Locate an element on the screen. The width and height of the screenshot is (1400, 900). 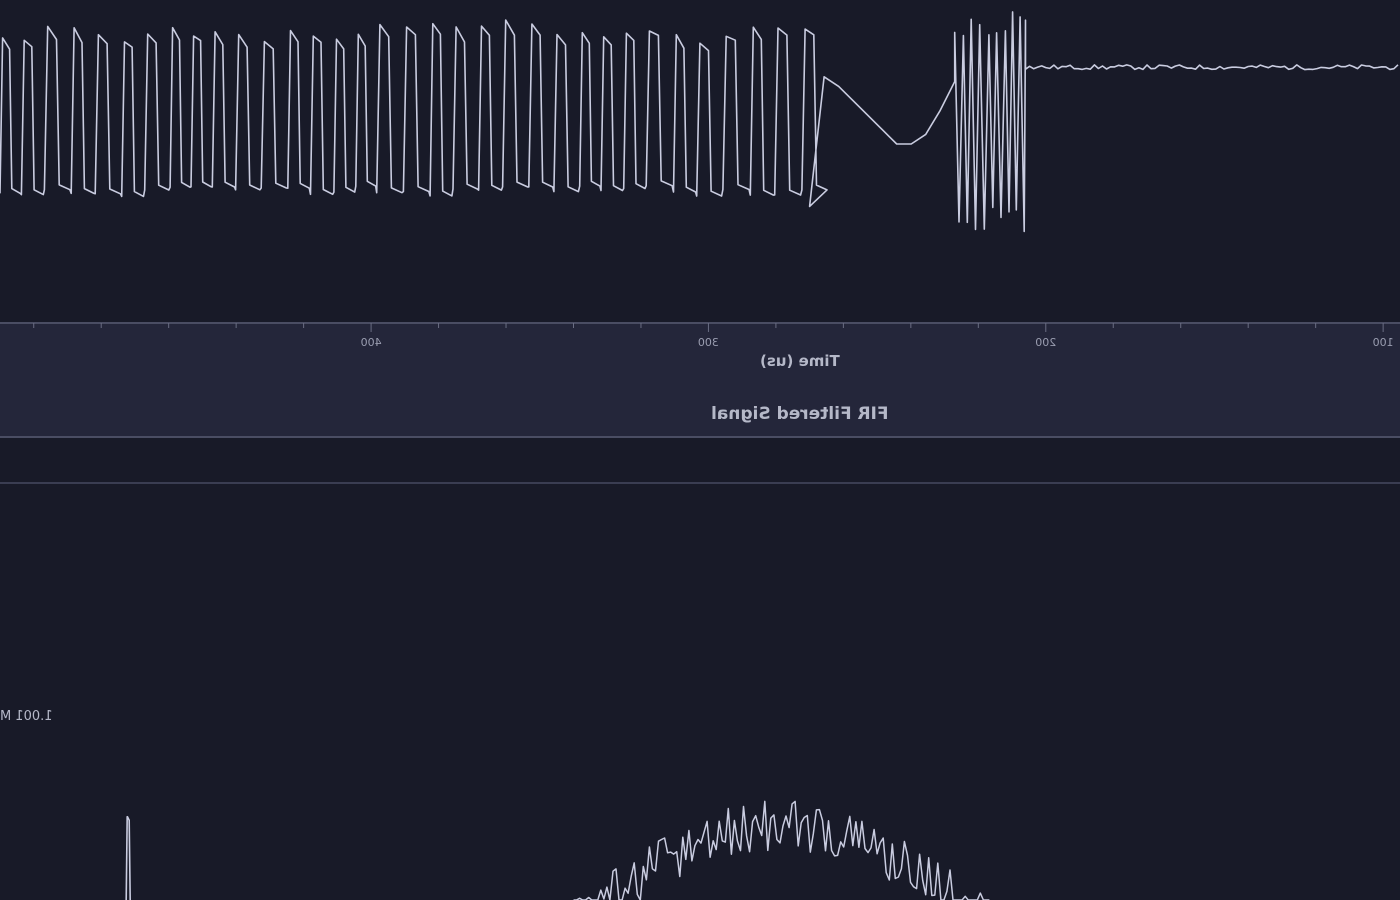
x-tick-label: 100 is located at coordinates (1383, 342).